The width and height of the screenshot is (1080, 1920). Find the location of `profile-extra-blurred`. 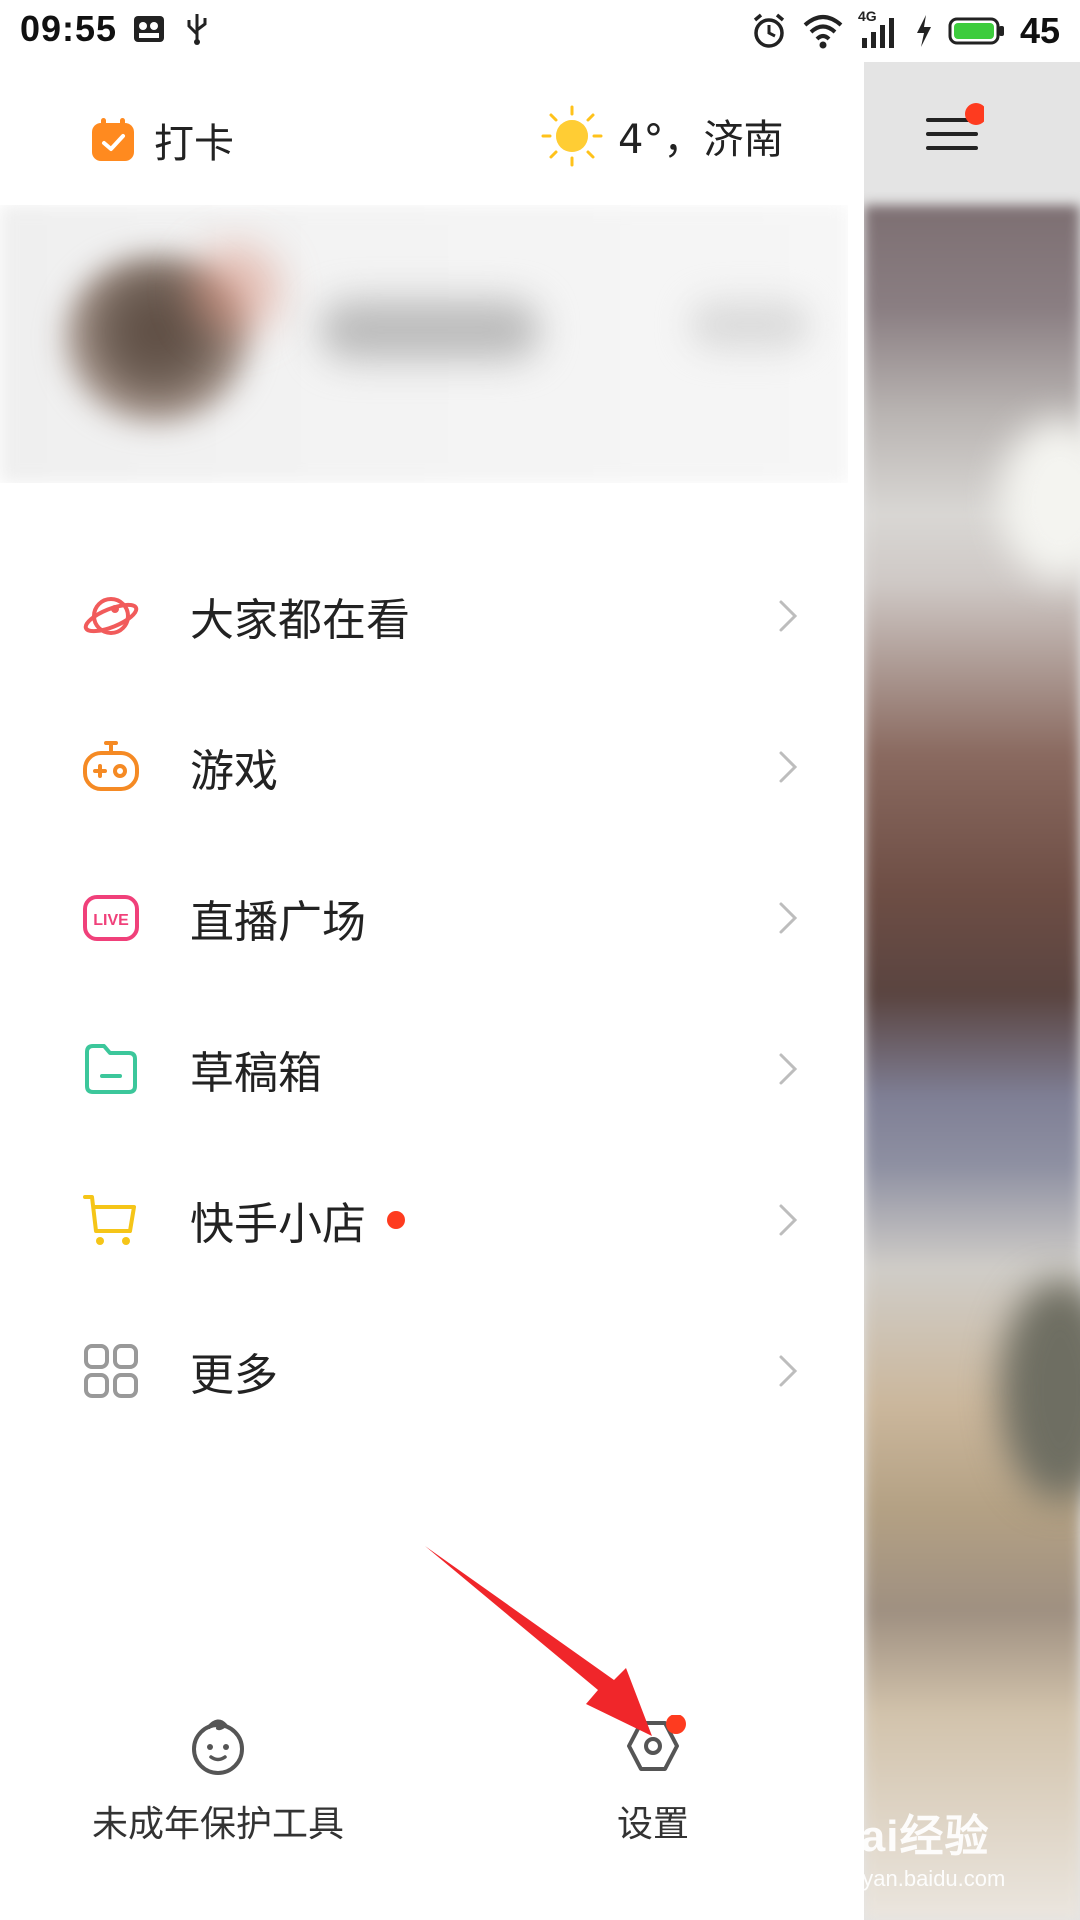

profile-extra-blurred is located at coordinates (750, 325).